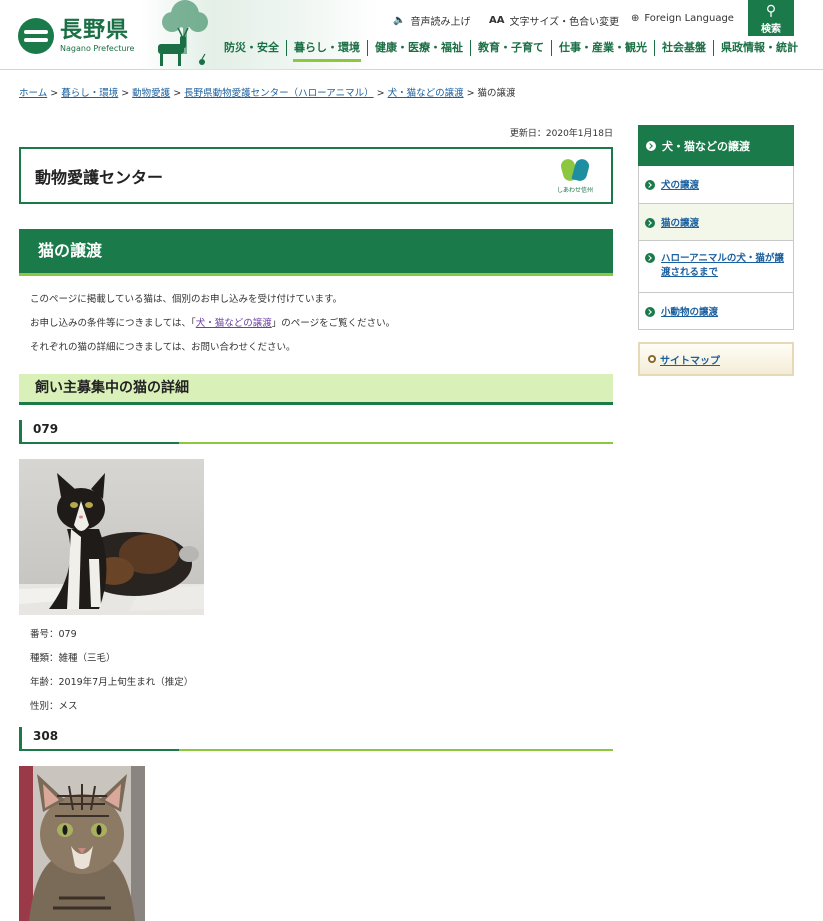 The height and width of the screenshot is (921, 823). I want to click on cat-heading-079: 079, so click(316, 432).